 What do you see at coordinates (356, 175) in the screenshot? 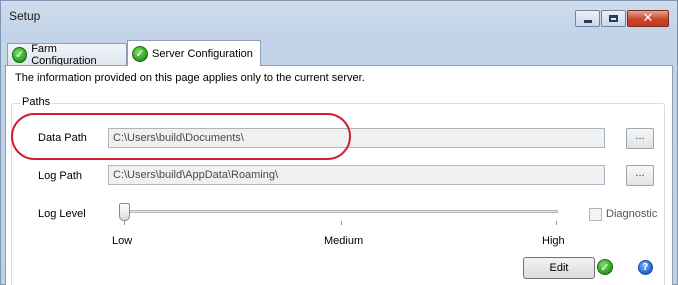
I see `log-path-field: C:\Users\build\AppData\Roaming\` at bounding box center [356, 175].